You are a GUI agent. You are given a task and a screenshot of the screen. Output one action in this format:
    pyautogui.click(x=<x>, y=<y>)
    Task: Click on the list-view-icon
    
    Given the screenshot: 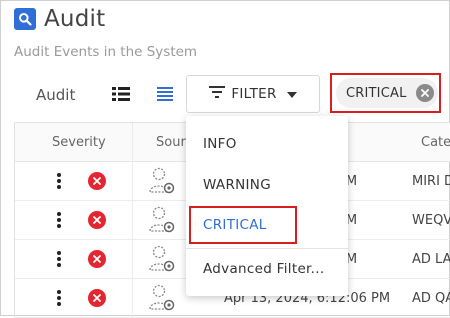 What is the action you would take?
    pyautogui.click(x=121, y=94)
    